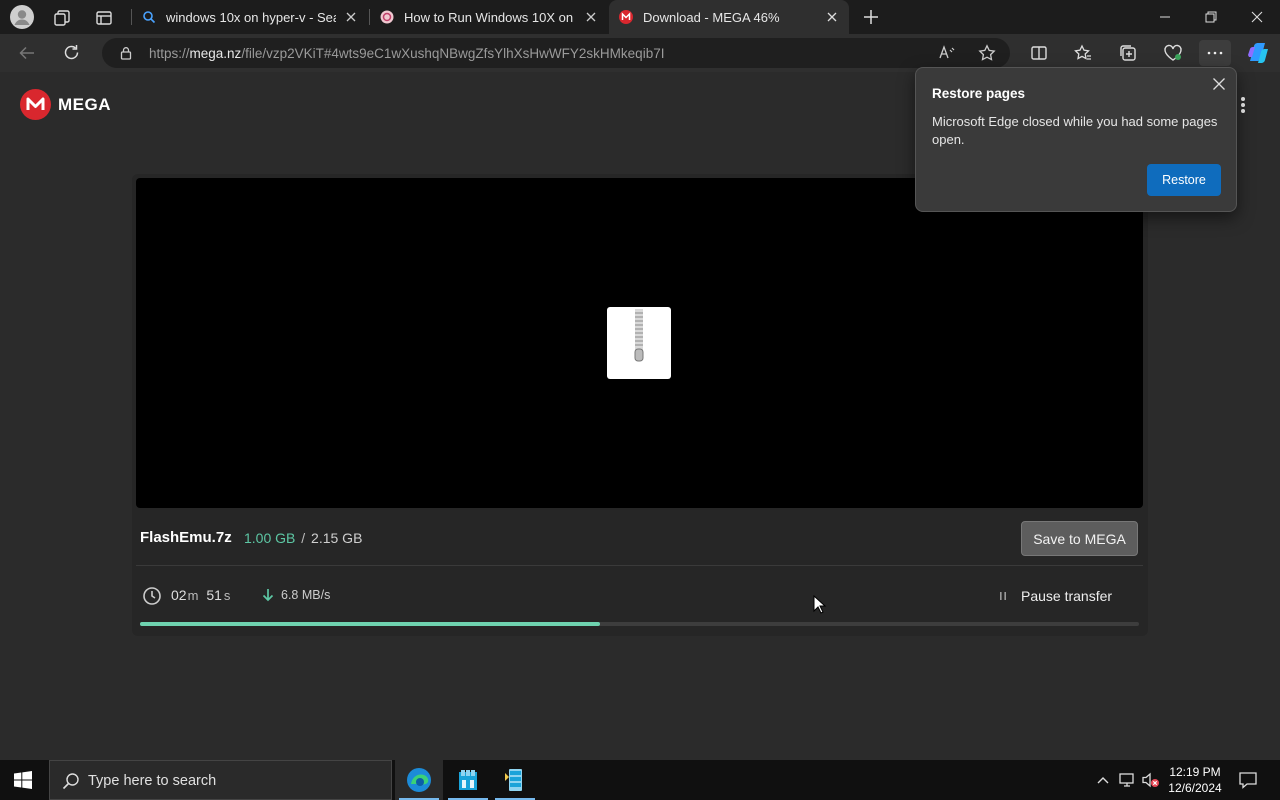 The image size is (1280, 800). I want to click on edge-icon, so click(419, 780).